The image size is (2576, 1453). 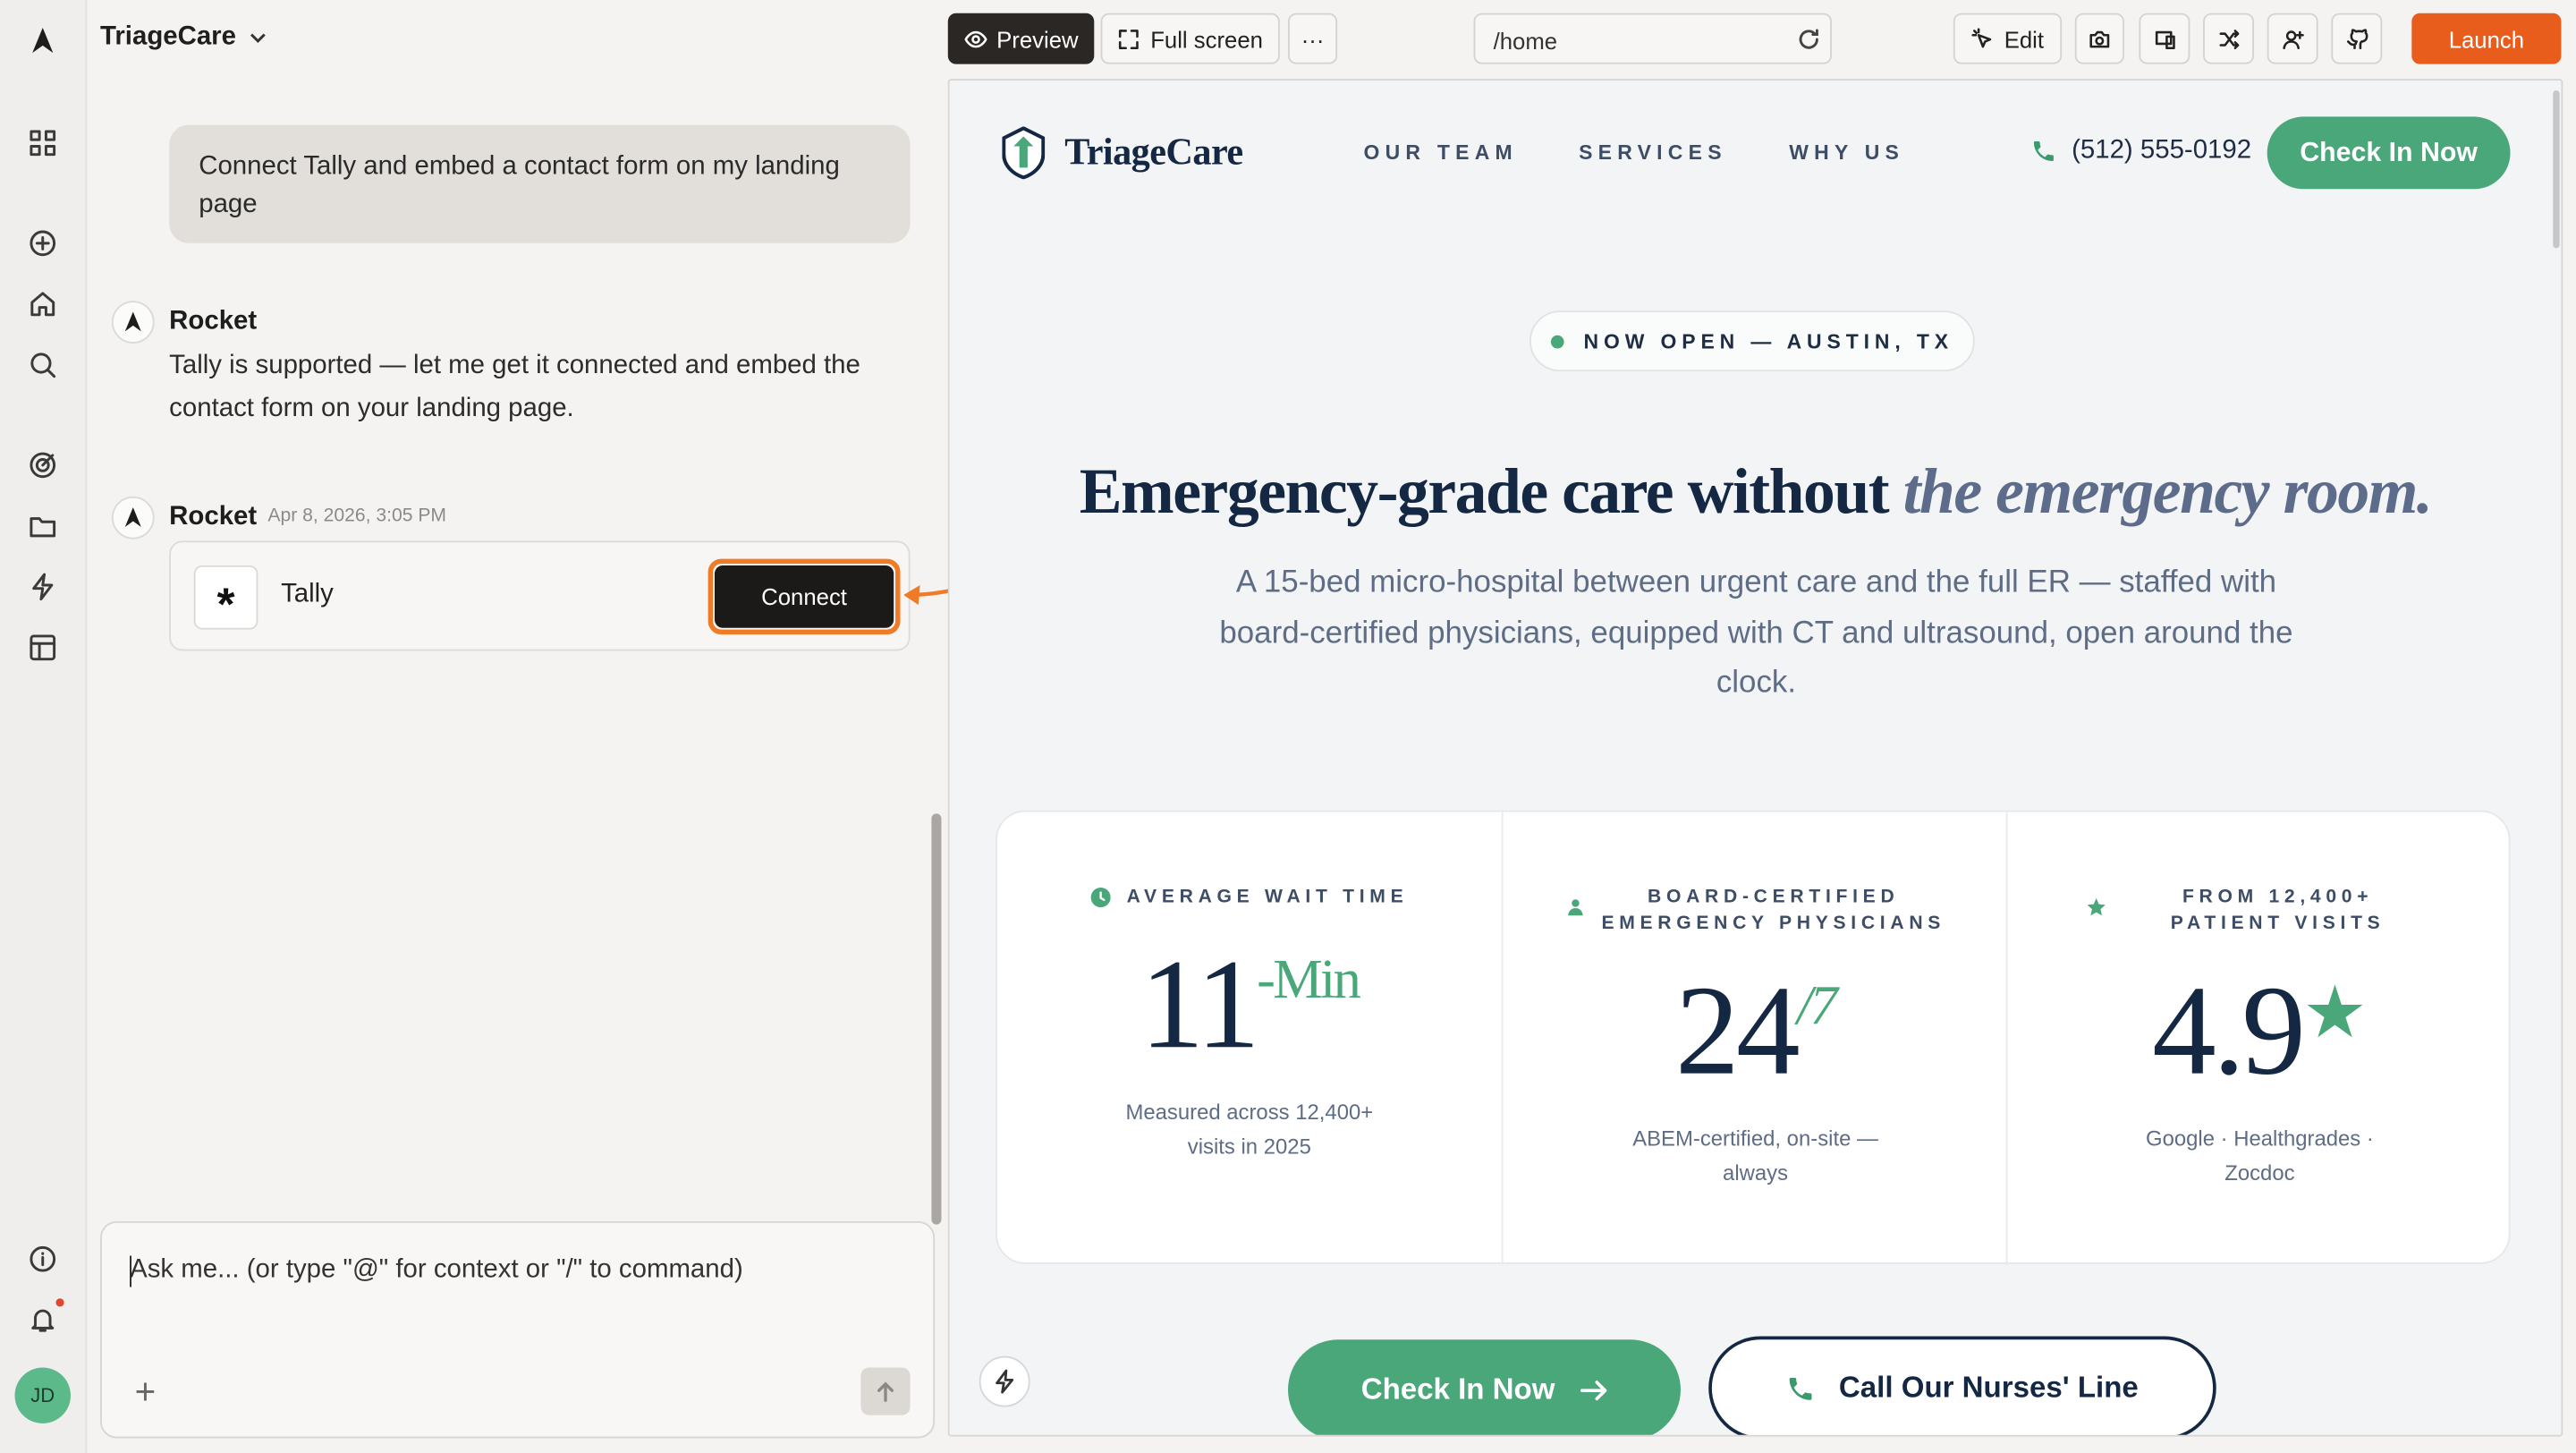 What do you see at coordinates (43, 143) in the screenshot?
I see `apps-grid-icon` at bounding box center [43, 143].